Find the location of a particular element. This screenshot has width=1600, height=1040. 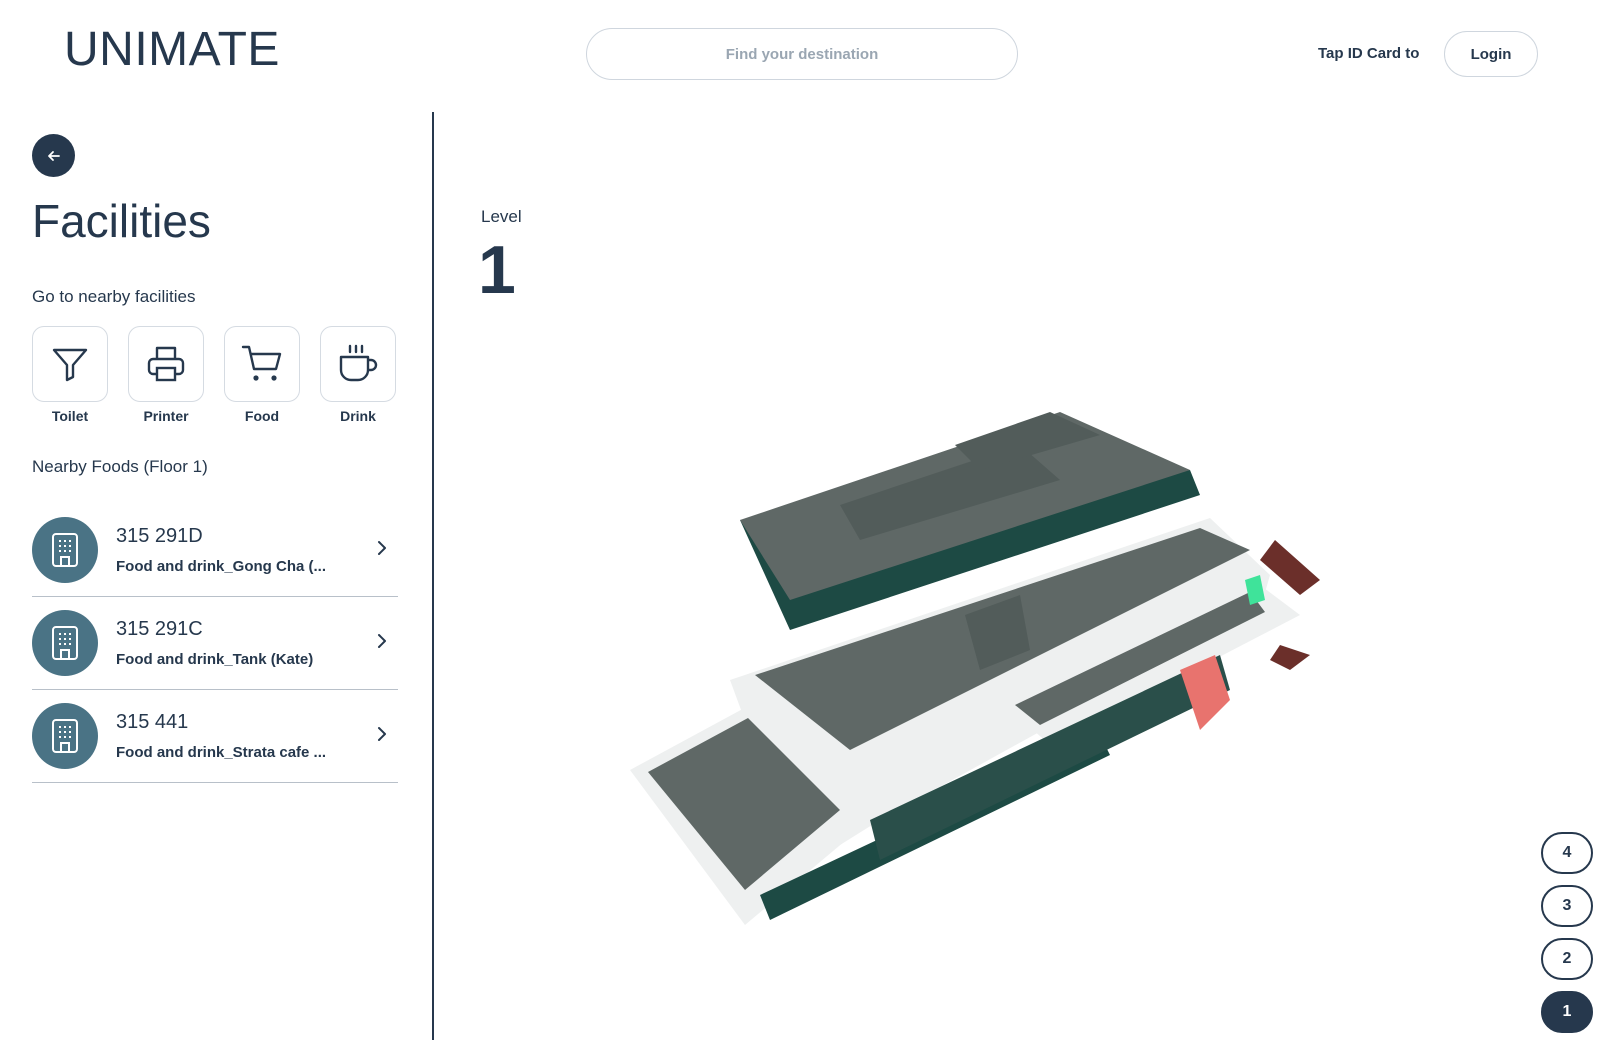

cart-icon is located at coordinates (261, 363).